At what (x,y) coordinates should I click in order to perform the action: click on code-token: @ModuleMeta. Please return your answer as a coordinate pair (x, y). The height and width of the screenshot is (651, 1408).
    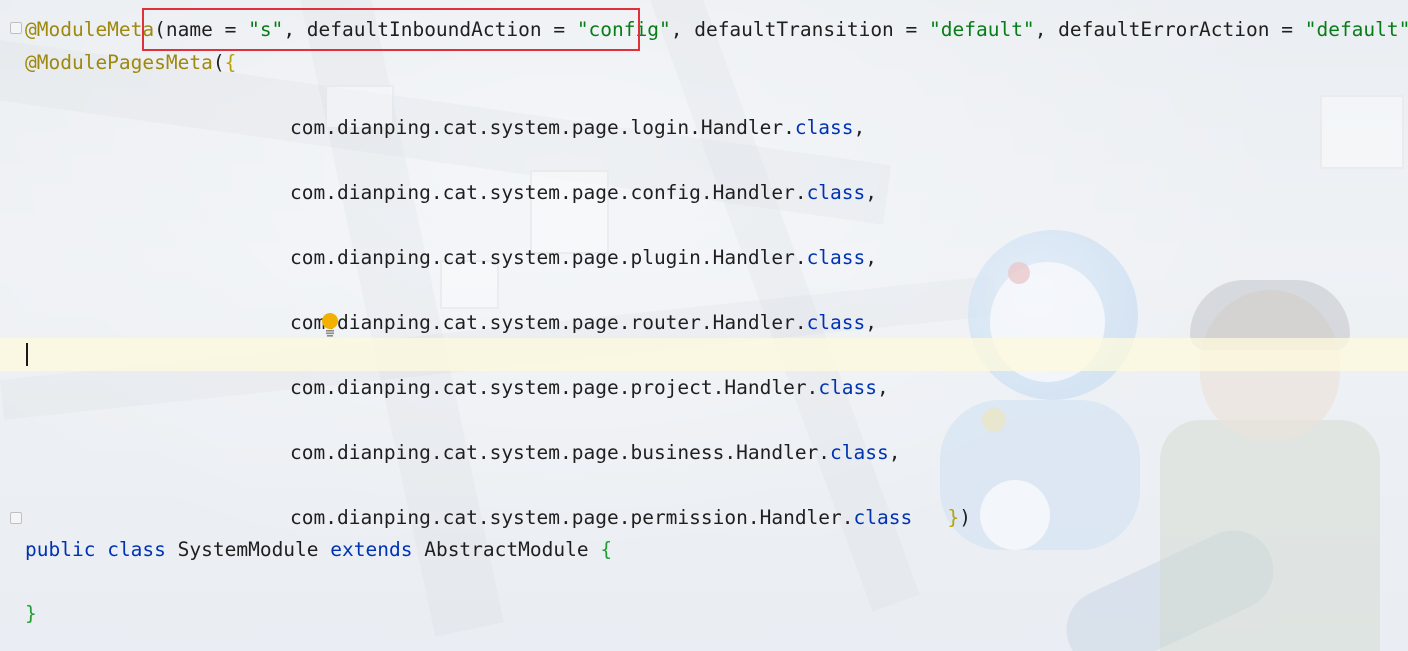
    Looking at the image, I should click on (90, 29).